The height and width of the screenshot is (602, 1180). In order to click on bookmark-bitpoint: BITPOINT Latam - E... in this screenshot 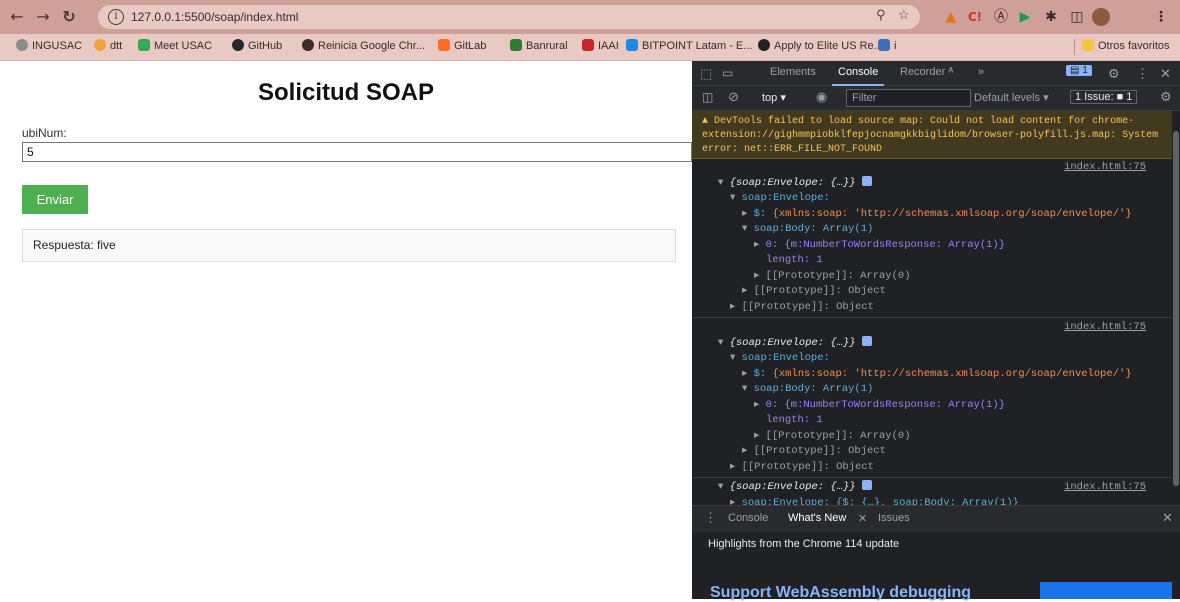, I will do `click(689, 45)`.